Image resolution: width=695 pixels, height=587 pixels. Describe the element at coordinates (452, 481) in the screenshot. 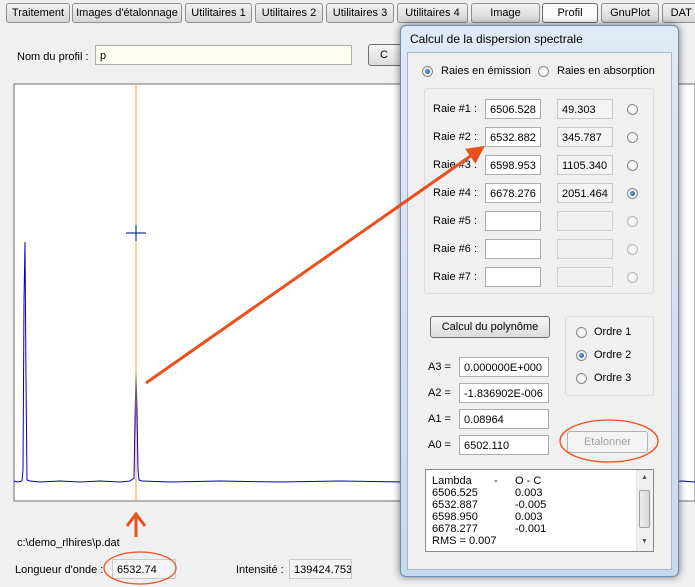

I see `results-header-lambda: Lambda` at that location.